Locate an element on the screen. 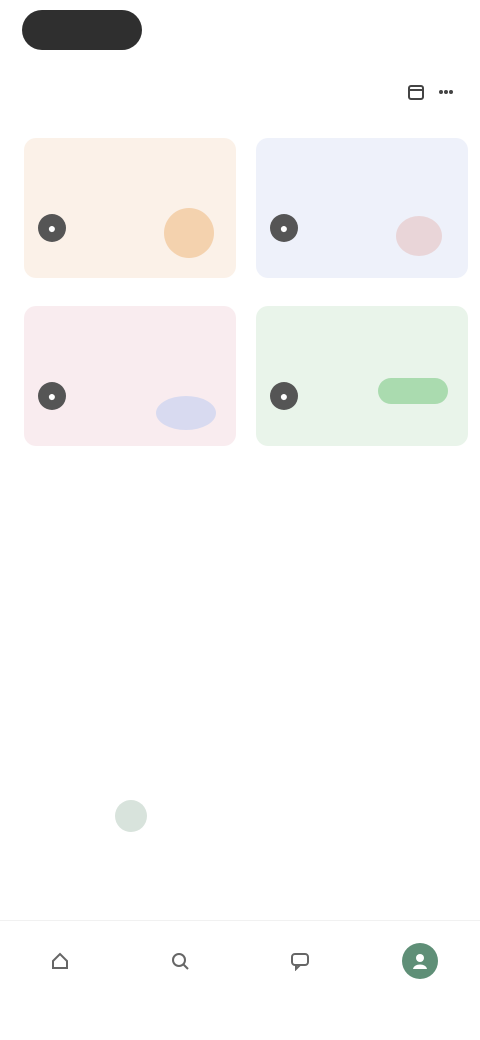 This screenshot has height=1040, width=480. chat-icon is located at coordinates (300, 961).